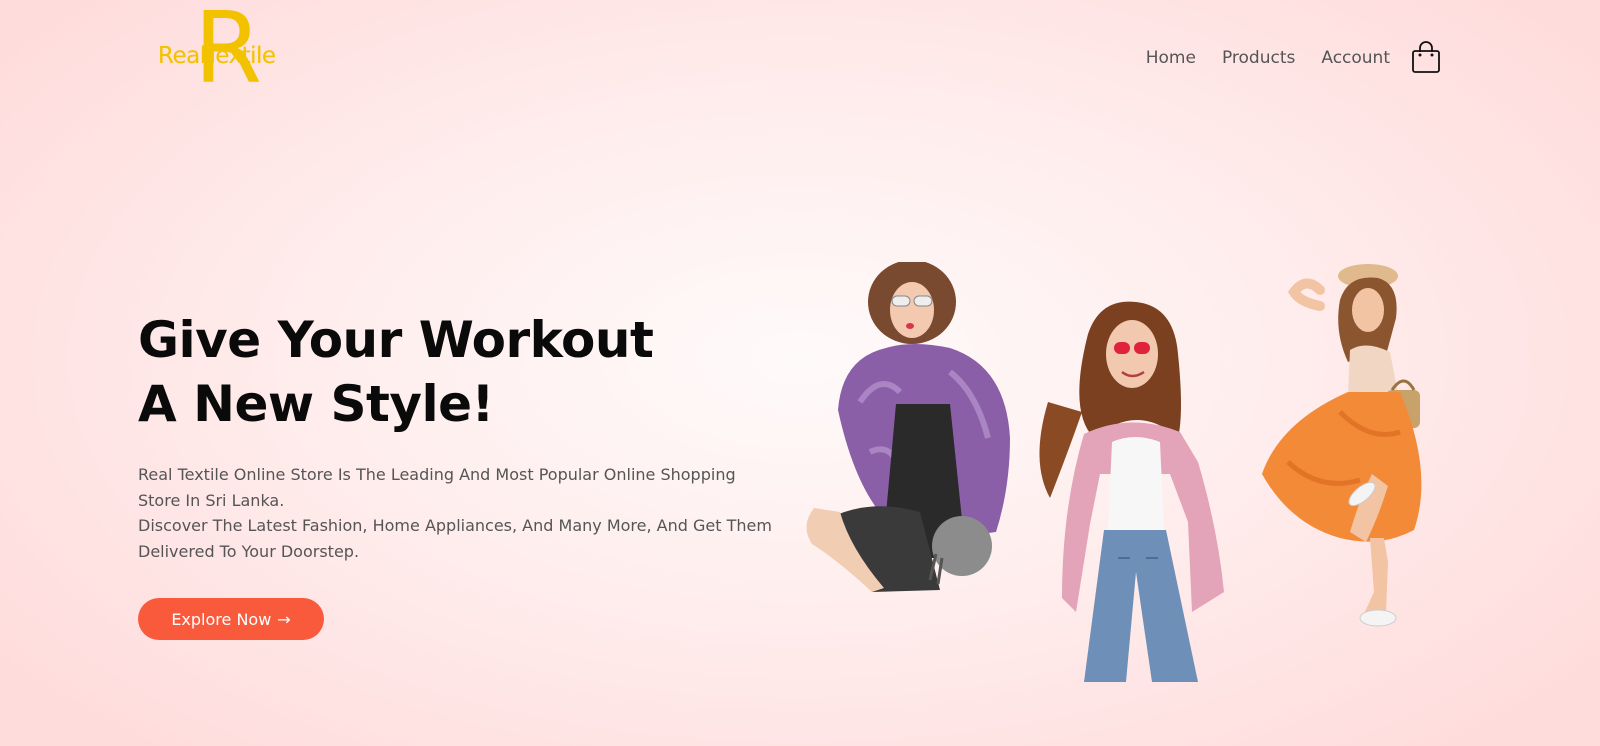  What do you see at coordinates (249, 551) in the screenshot?
I see `hero-desc-line: Delivered To Your Doorstep.` at bounding box center [249, 551].